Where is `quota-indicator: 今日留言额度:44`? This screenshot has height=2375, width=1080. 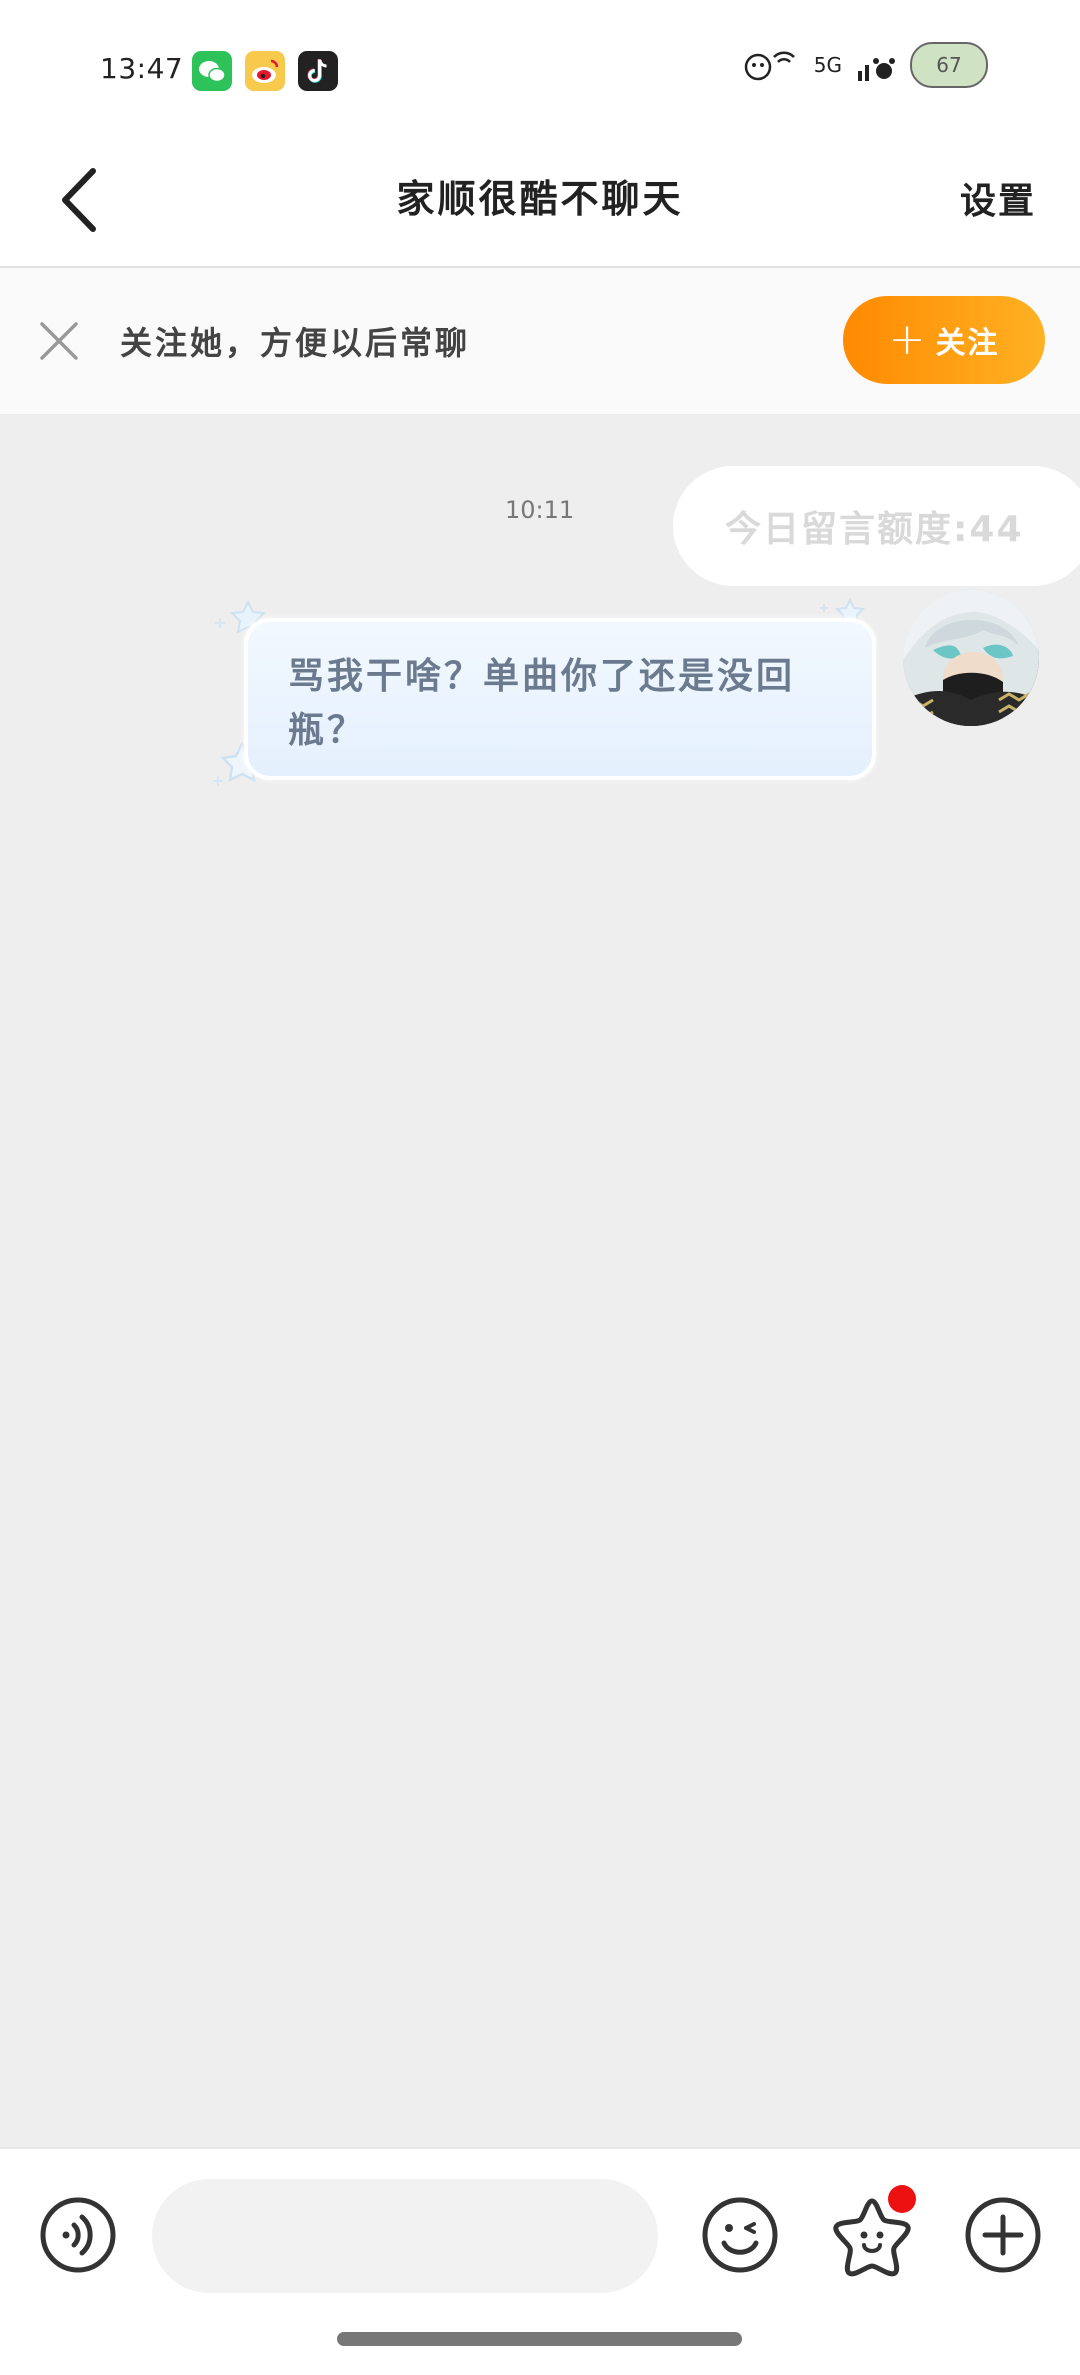
quota-indicator: 今日留言额度:44 is located at coordinates (876, 526).